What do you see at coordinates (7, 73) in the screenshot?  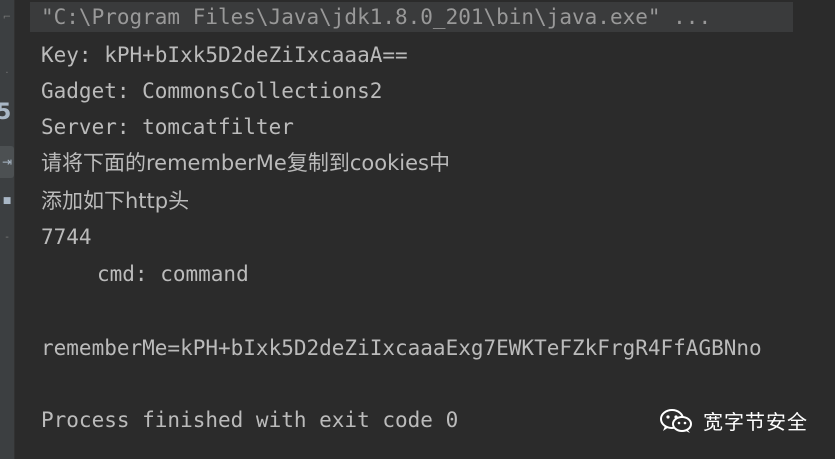 I see `gutter-marker: ·` at bounding box center [7, 73].